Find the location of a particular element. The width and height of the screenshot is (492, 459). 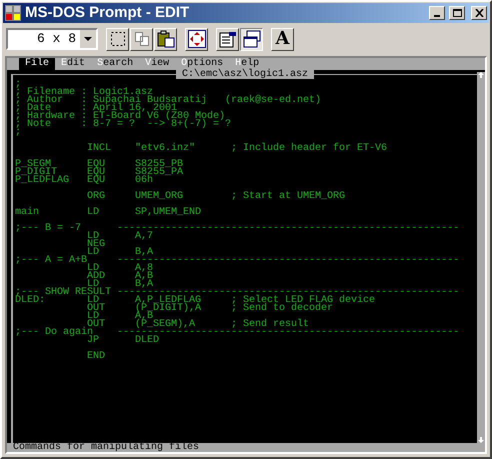

overlapping-windows-icon is located at coordinates (251, 39).